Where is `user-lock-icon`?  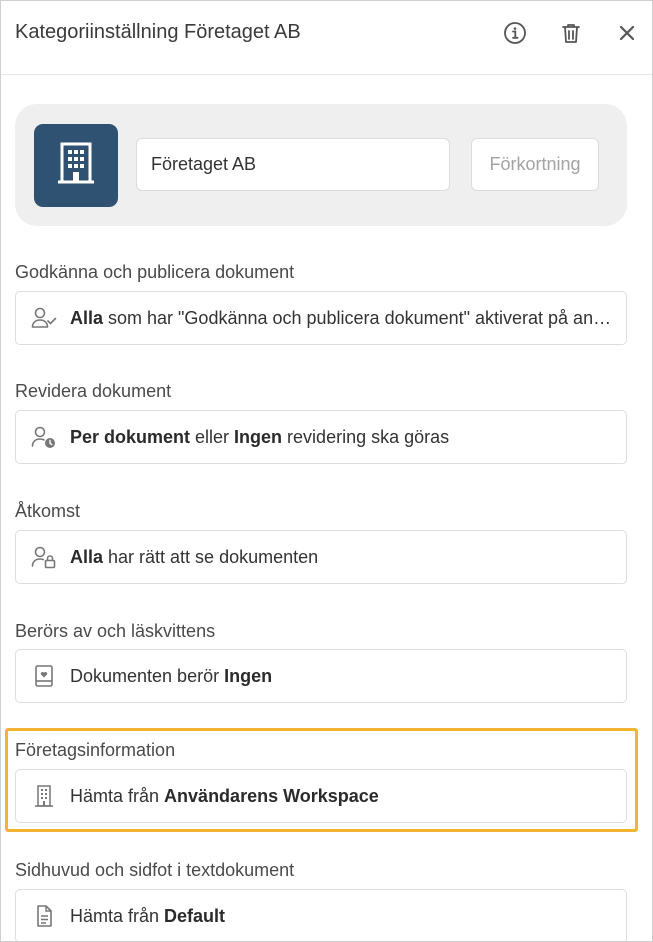 user-lock-icon is located at coordinates (44, 557).